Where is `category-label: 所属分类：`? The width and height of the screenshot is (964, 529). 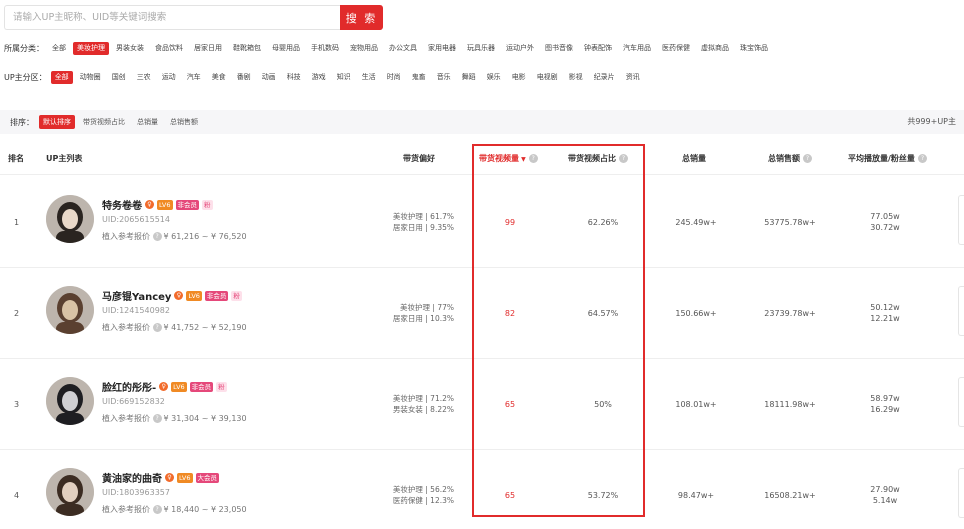
category-label: 所属分类： is located at coordinates (24, 48).